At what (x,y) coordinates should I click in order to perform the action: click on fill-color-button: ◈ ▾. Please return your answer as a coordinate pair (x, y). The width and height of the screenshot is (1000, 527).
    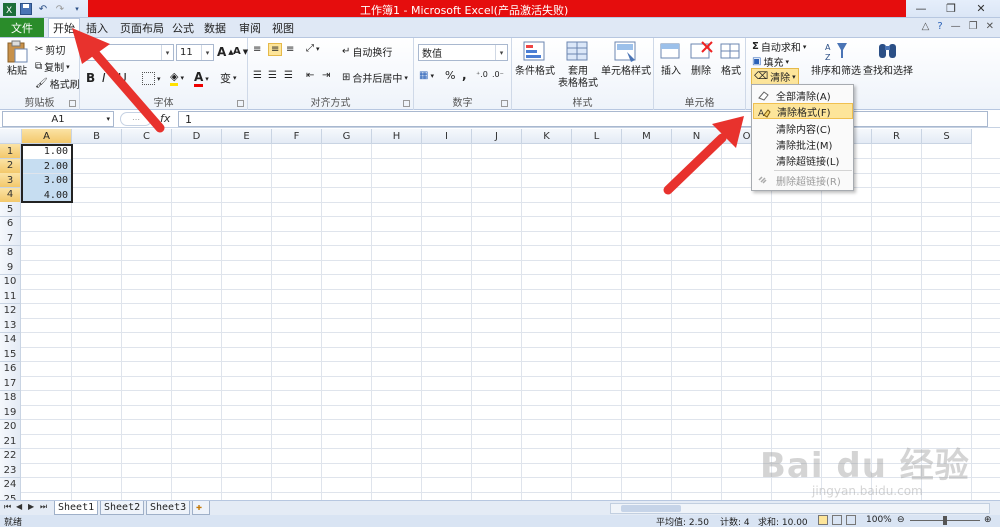
    Looking at the image, I should click on (177, 78).